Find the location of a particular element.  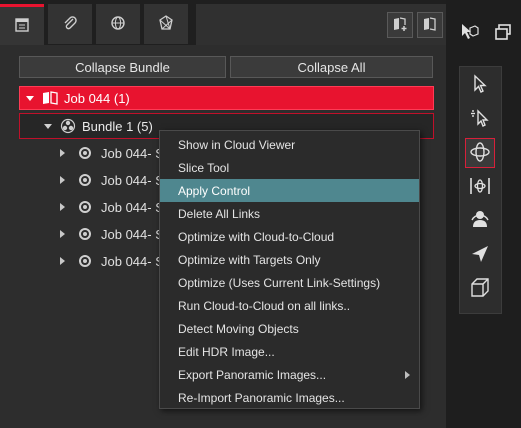

menu-item-optimize-current-settings: Optimize (Uses Current Link-Settings) is located at coordinates (289, 282).